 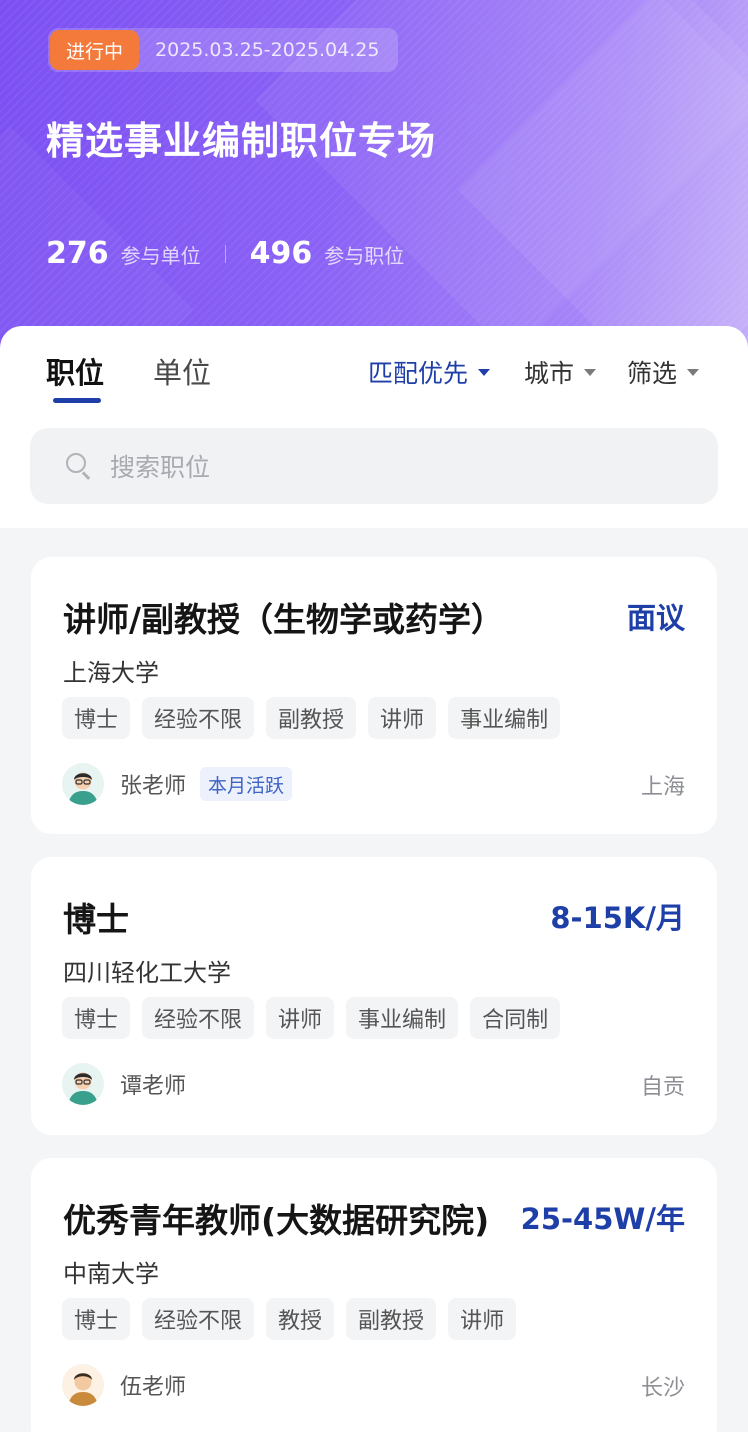 I want to click on active-tab-indicator, so click(x=77, y=400).